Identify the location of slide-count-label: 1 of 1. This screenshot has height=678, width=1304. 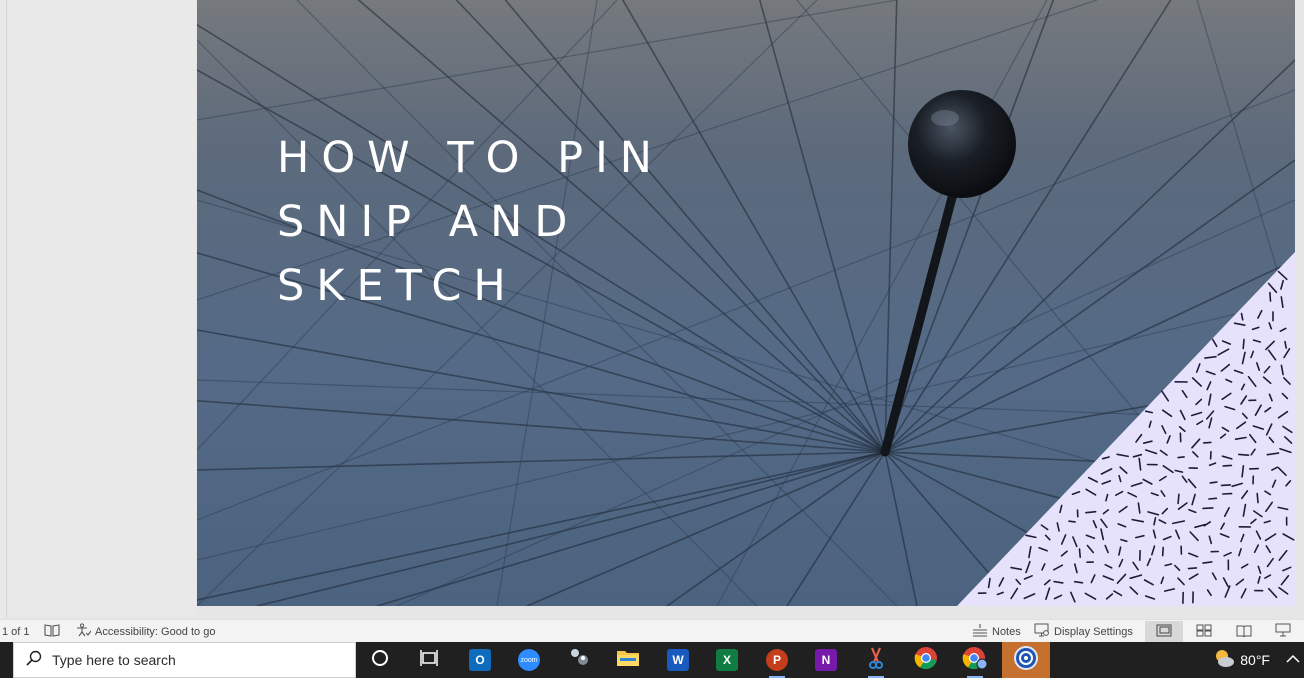
(16, 631).